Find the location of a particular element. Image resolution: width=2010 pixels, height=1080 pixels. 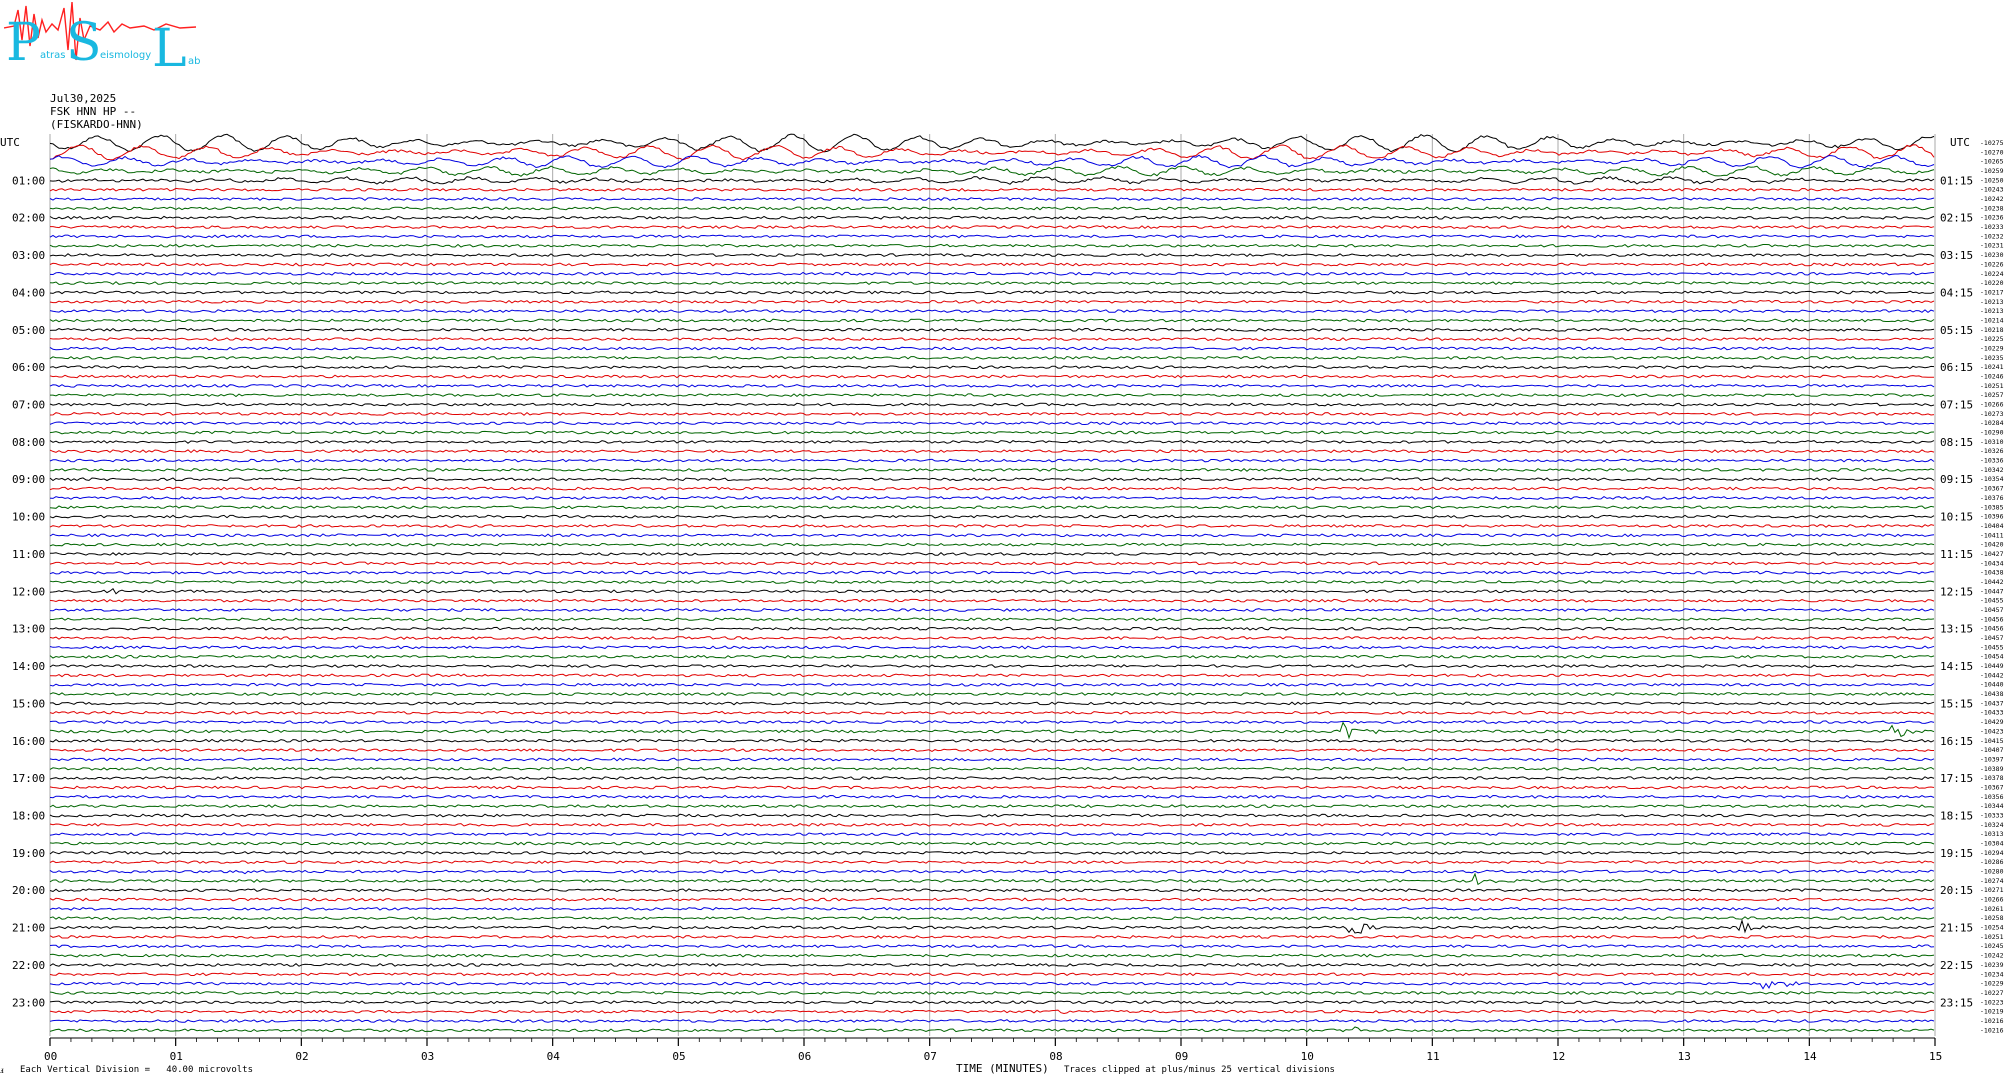

right-hour-label: 06:15 is located at coordinates (1956, 367).